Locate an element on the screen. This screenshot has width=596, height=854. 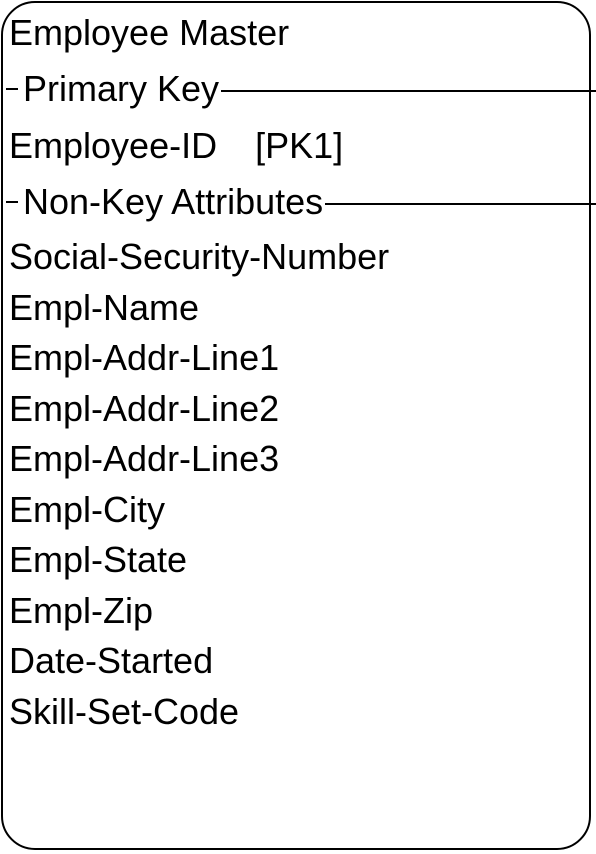
primary-key-tag: [PK1] is located at coordinates (299, 145).